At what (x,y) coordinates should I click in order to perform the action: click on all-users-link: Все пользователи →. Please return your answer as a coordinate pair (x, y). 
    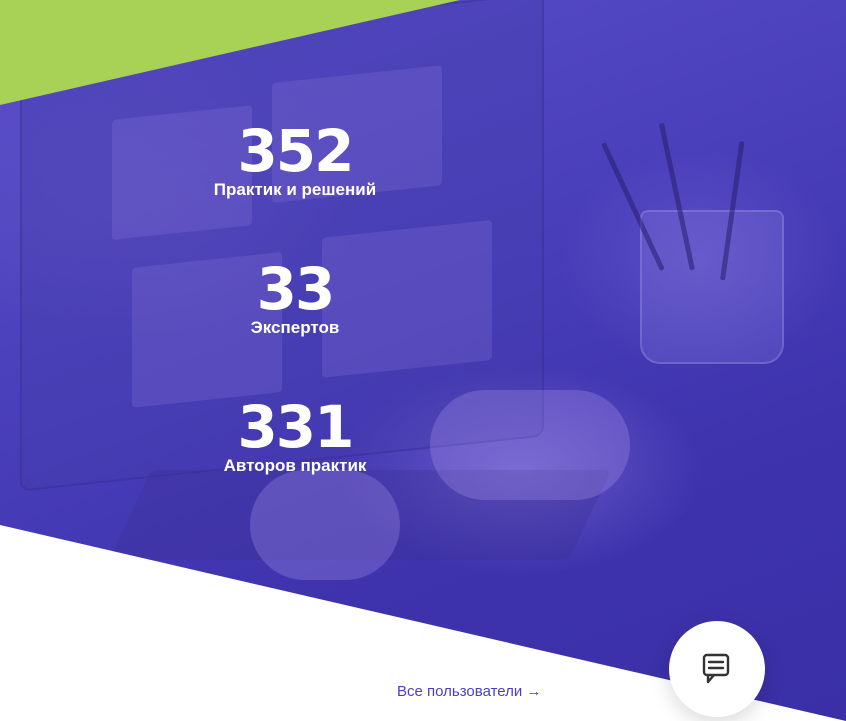
    Looking at the image, I should click on (469, 691).